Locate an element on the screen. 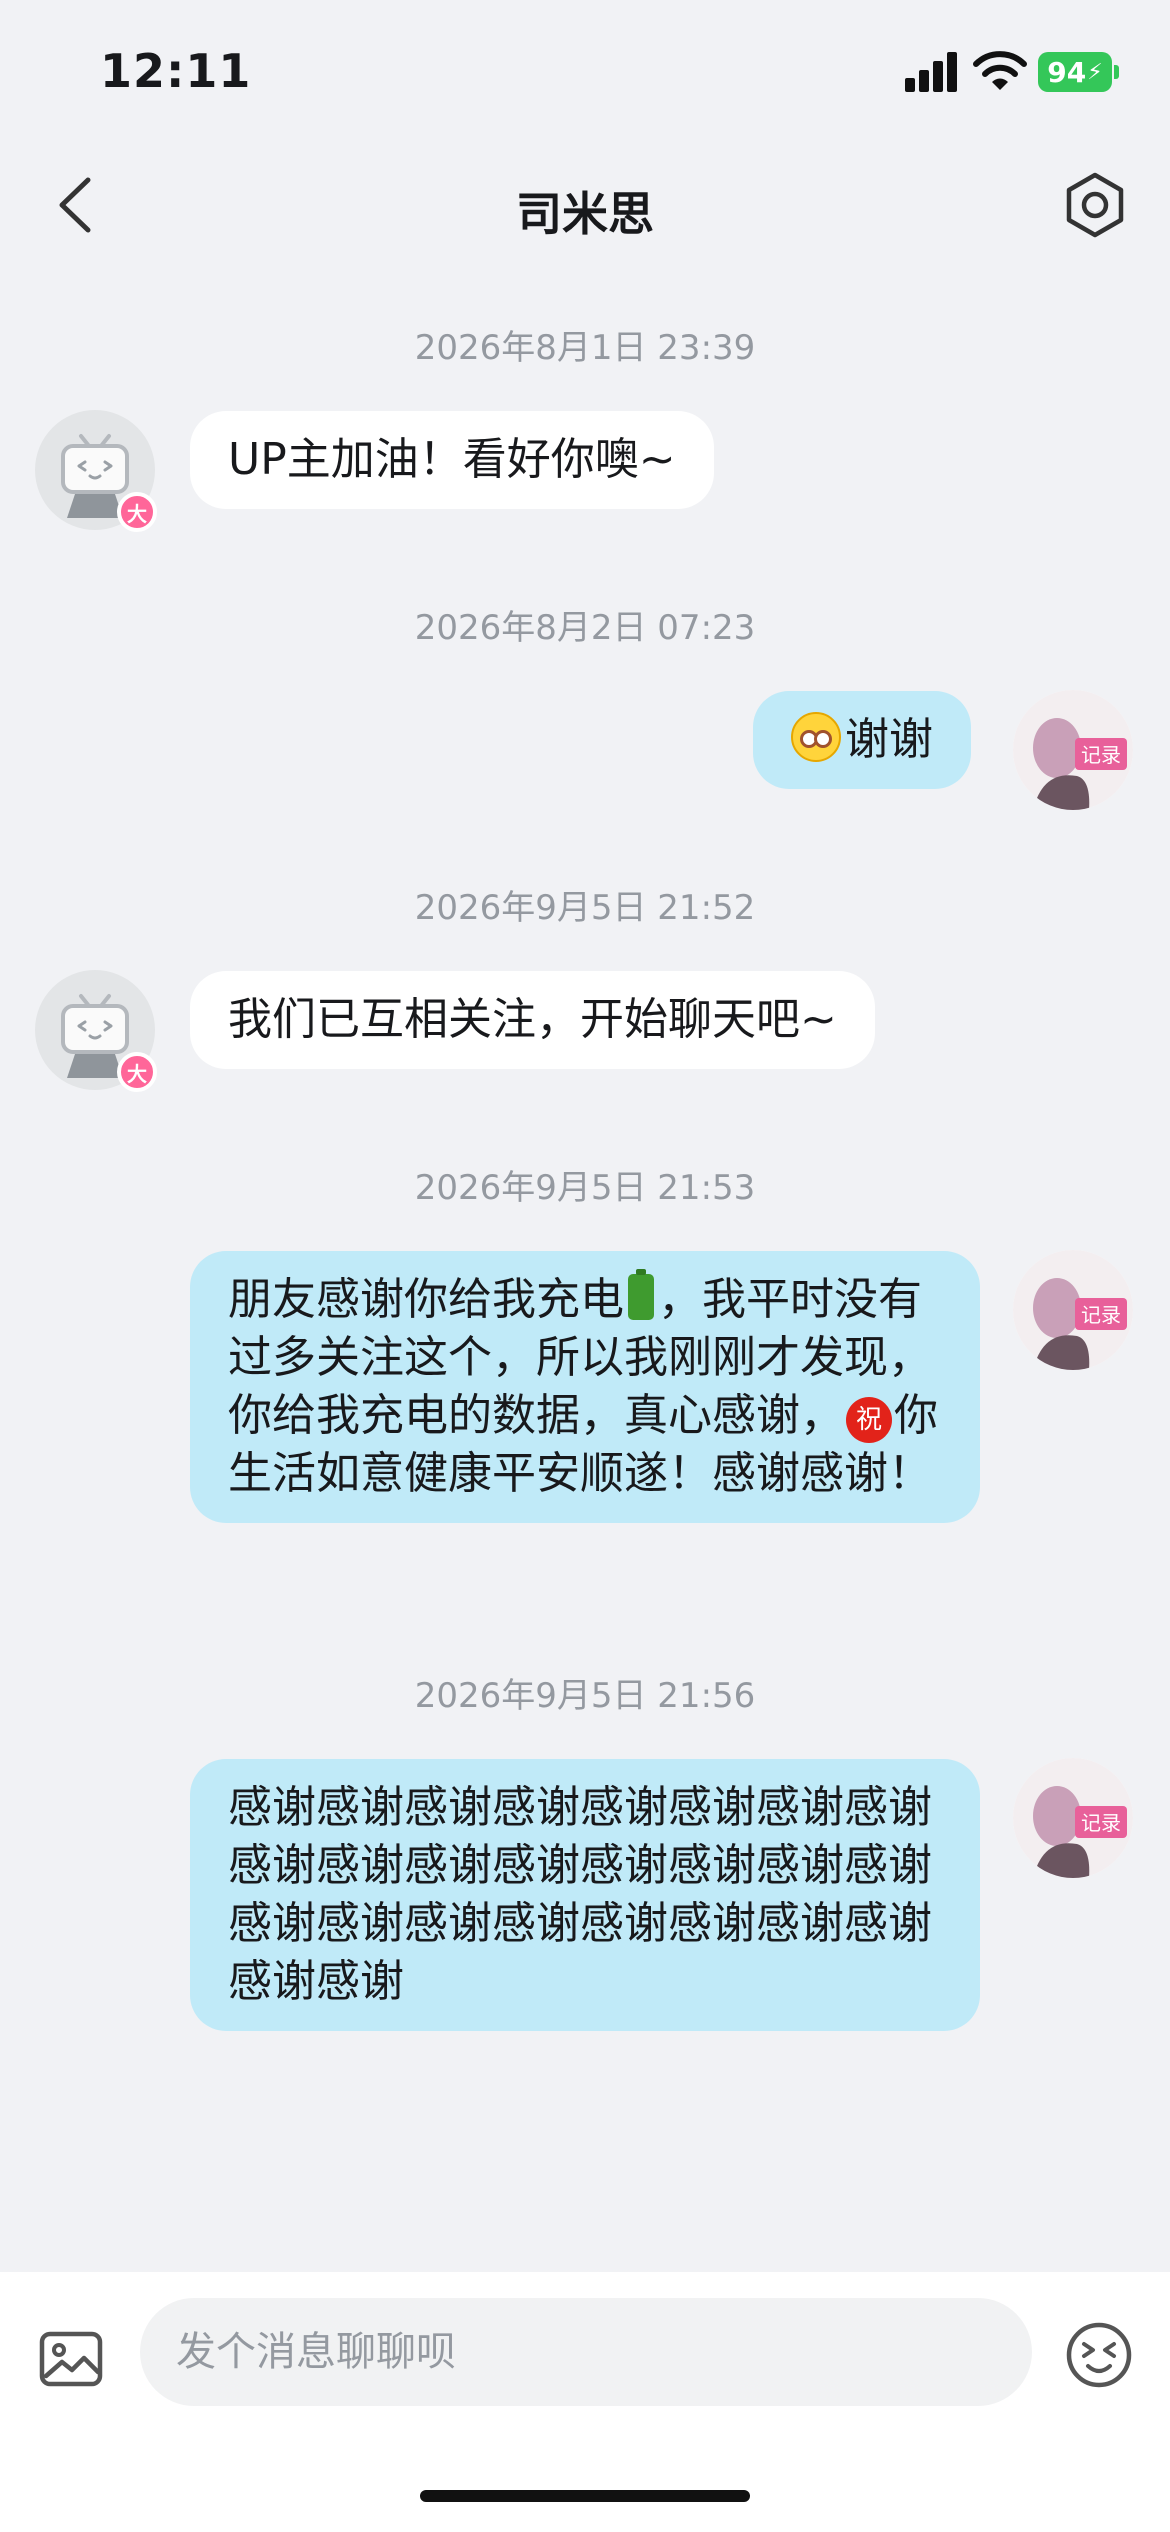 The height and width of the screenshot is (2532, 1170). message-text: 谢谢 is located at coordinates (889, 739).